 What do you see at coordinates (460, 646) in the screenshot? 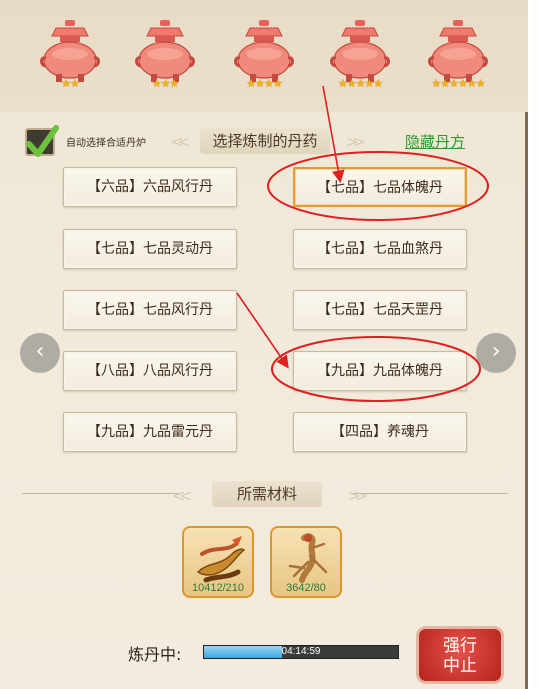
I see `force-stop-line1: 强行` at bounding box center [460, 646].